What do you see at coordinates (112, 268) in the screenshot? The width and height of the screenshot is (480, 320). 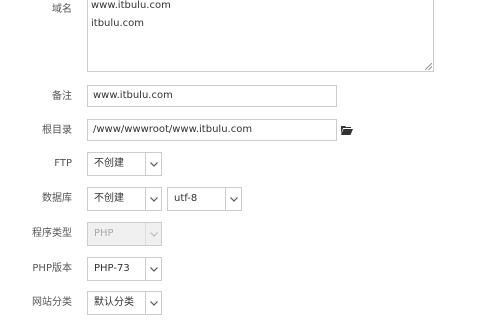 I see `php-version-value: PHP-73` at bounding box center [112, 268].